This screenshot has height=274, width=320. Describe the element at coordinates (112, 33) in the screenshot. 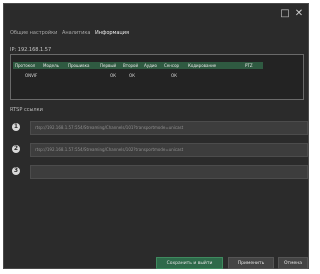

I see `tab-info: Информация` at that location.